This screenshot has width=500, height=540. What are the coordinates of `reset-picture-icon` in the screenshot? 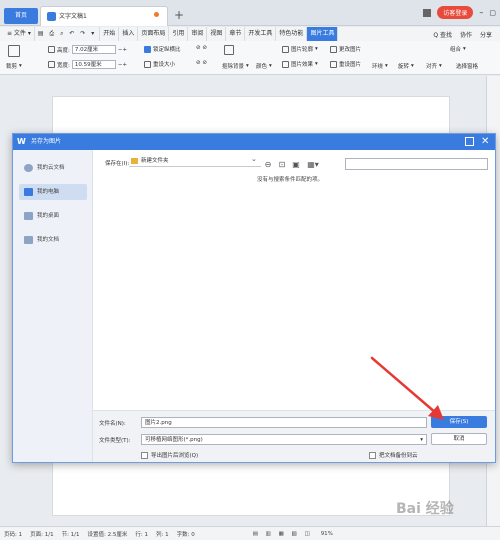 It's located at (333, 64).